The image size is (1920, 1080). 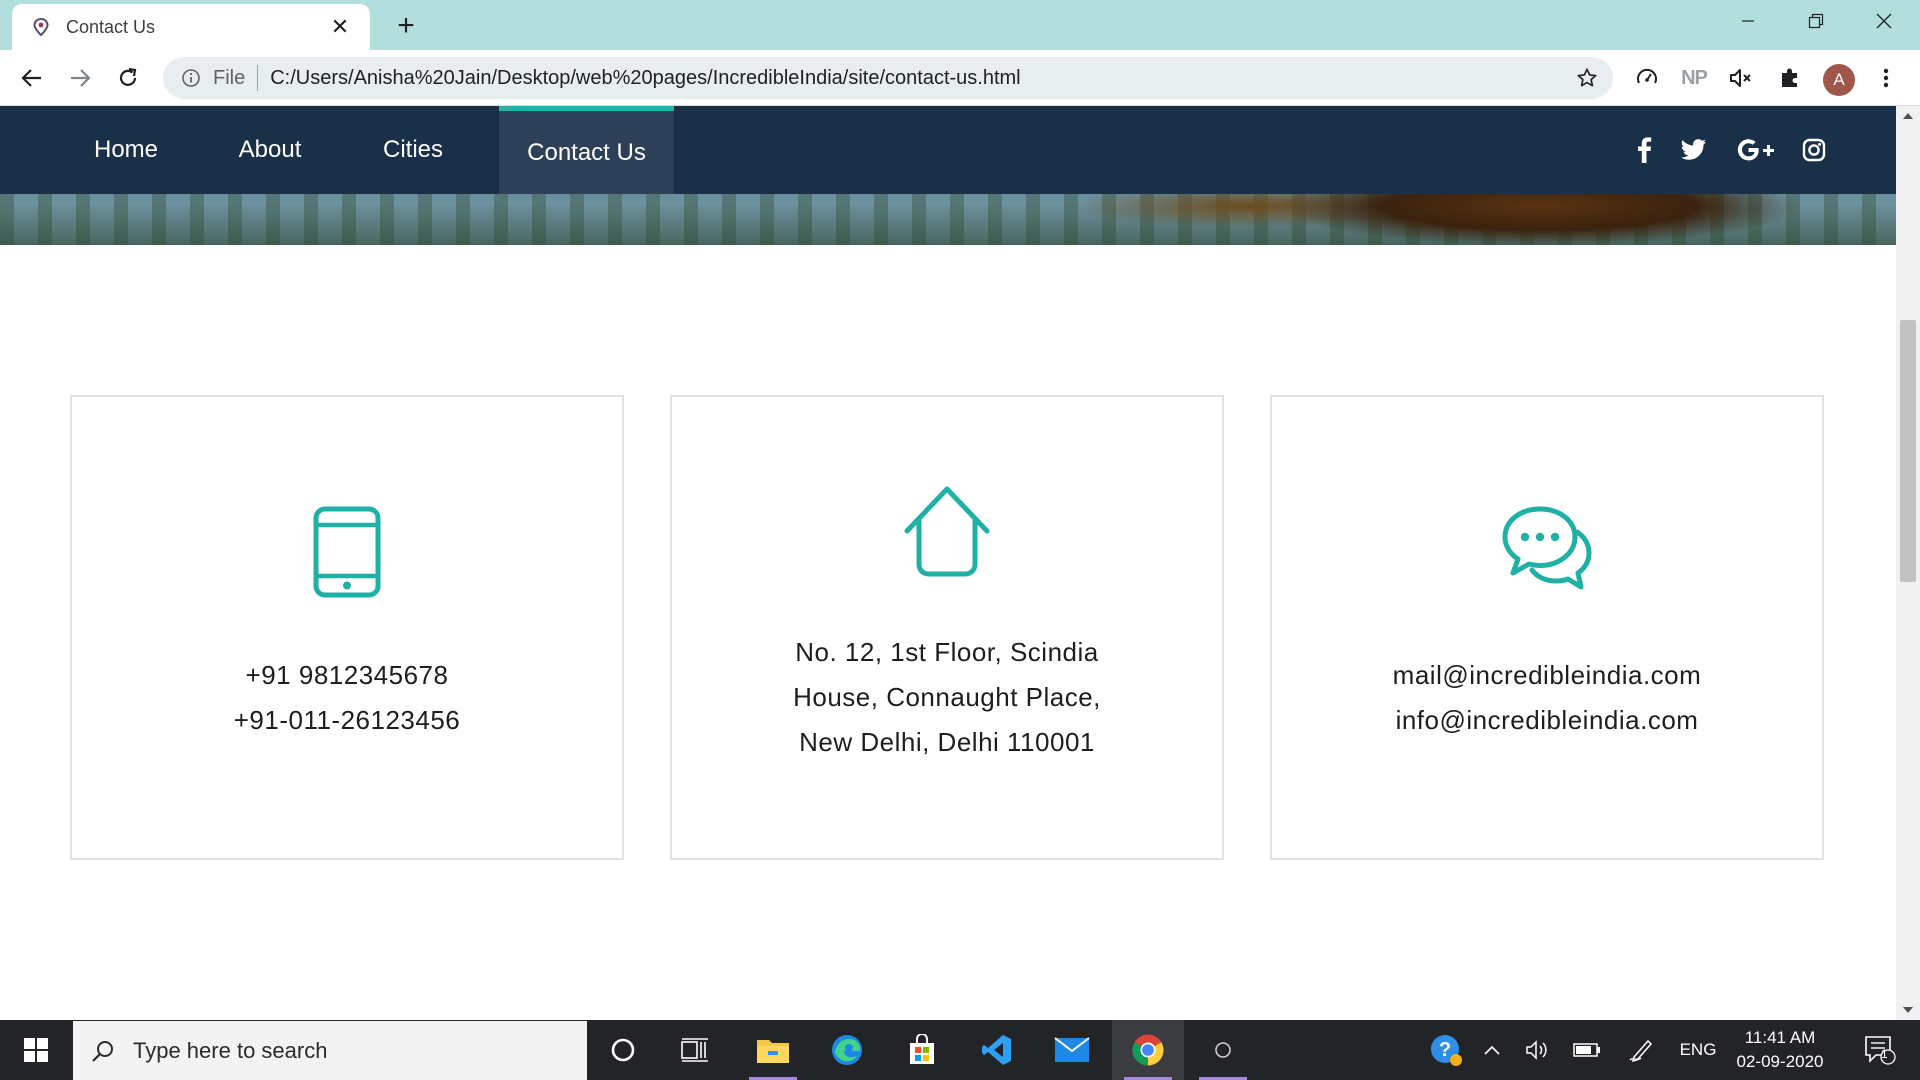 What do you see at coordinates (1547, 720) in the screenshot?
I see `email-address-2: info@incredibleindia.com` at bounding box center [1547, 720].